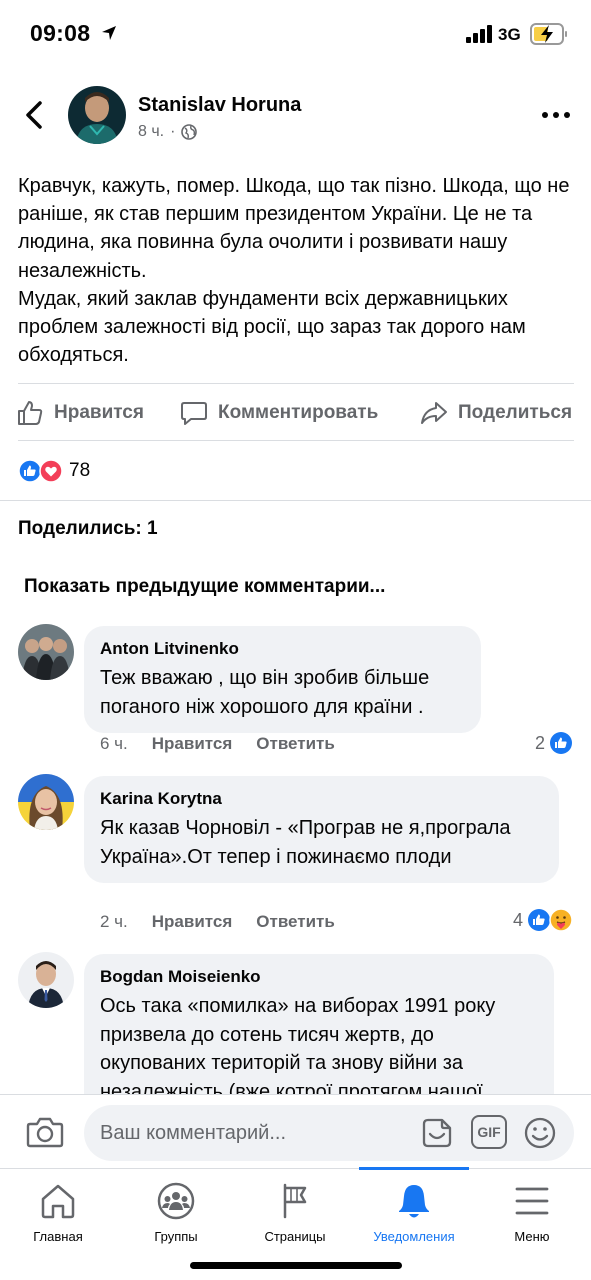 The width and height of the screenshot is (591, 1280). I want to click on home-indicator, so click(296, 1265).